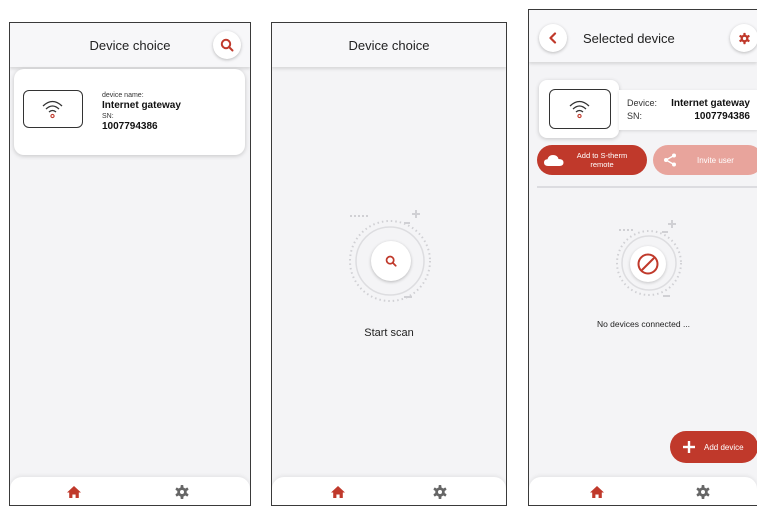 The width and height of the screenshot is (757, 506). I want to click on add-to-remote-button: Add to S-therm remote, so click(592, 160).